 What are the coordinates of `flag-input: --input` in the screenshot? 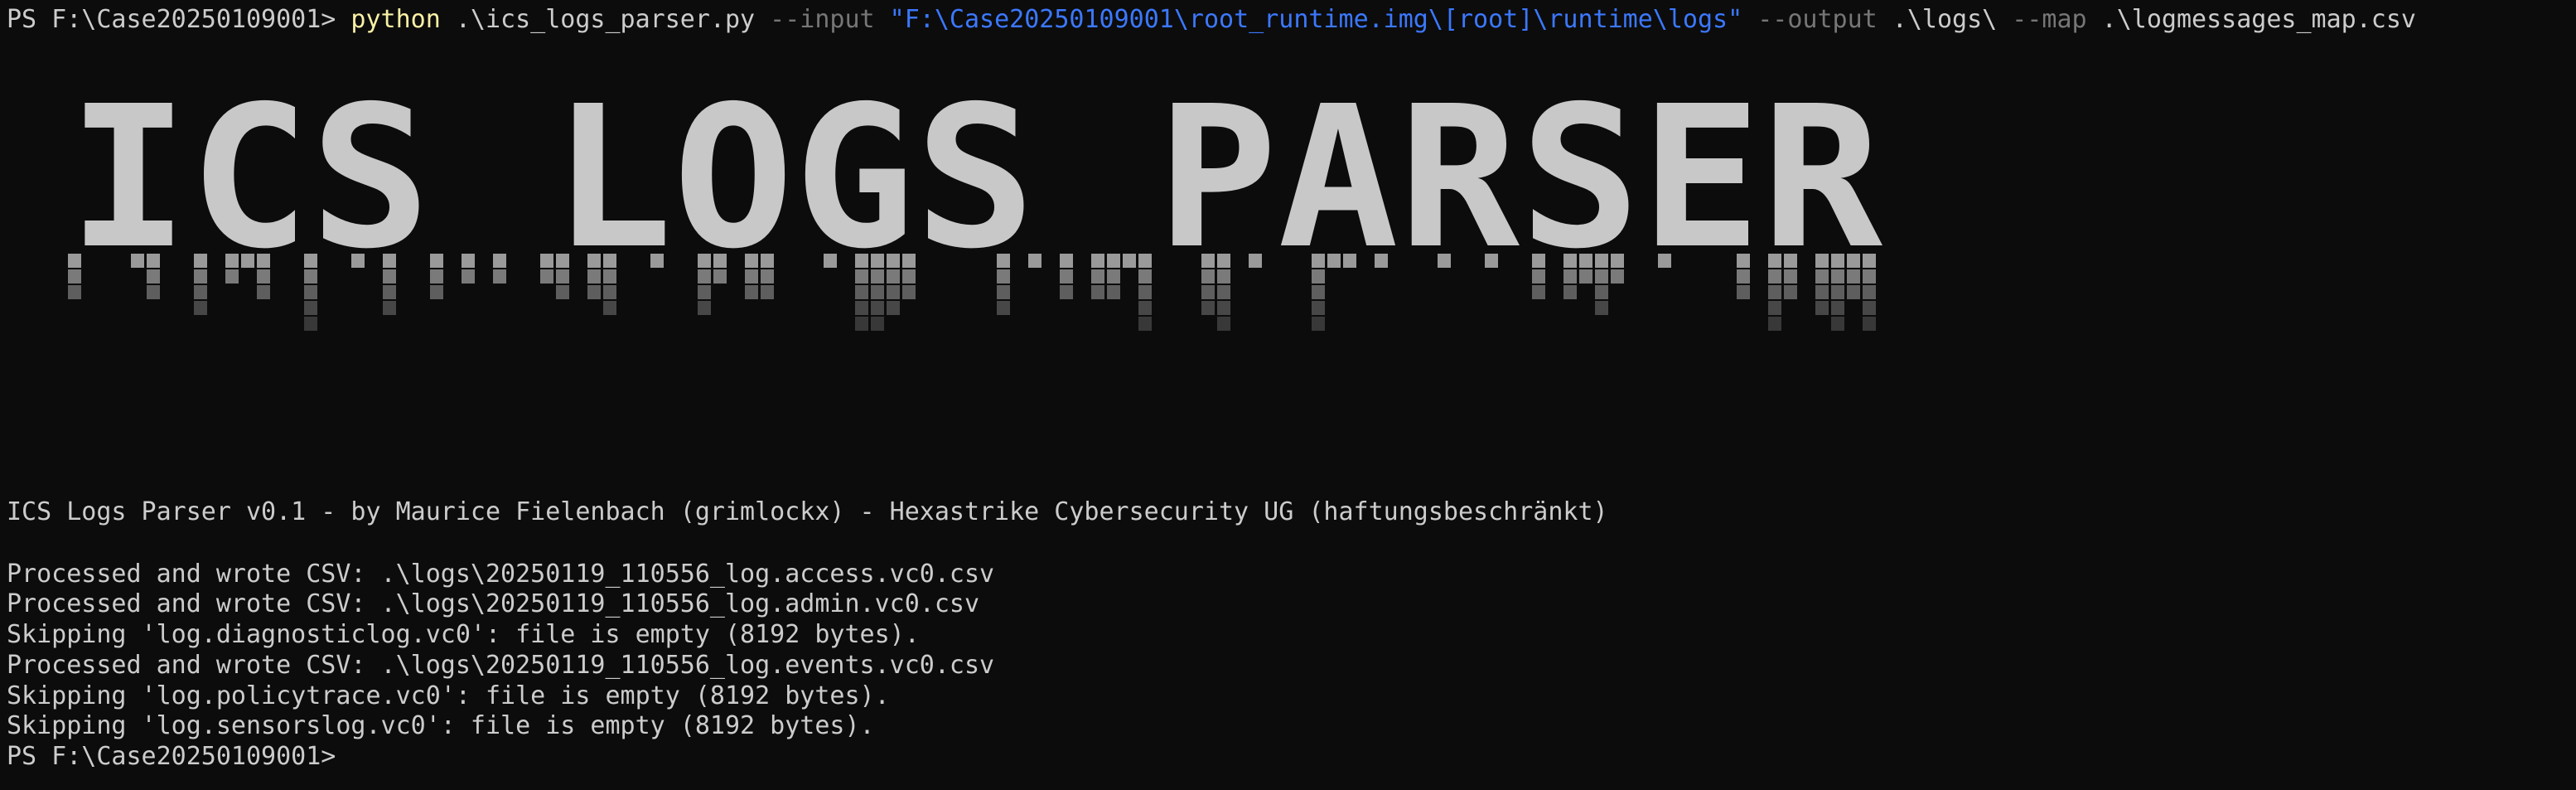 It's located at (822, 20).